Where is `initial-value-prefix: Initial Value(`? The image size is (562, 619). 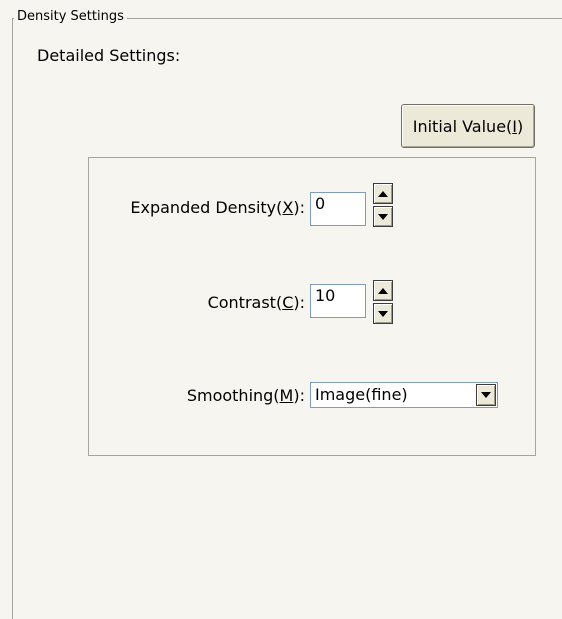
initial-value-prefix: Initial Value( is located at coordinates (462, 126).